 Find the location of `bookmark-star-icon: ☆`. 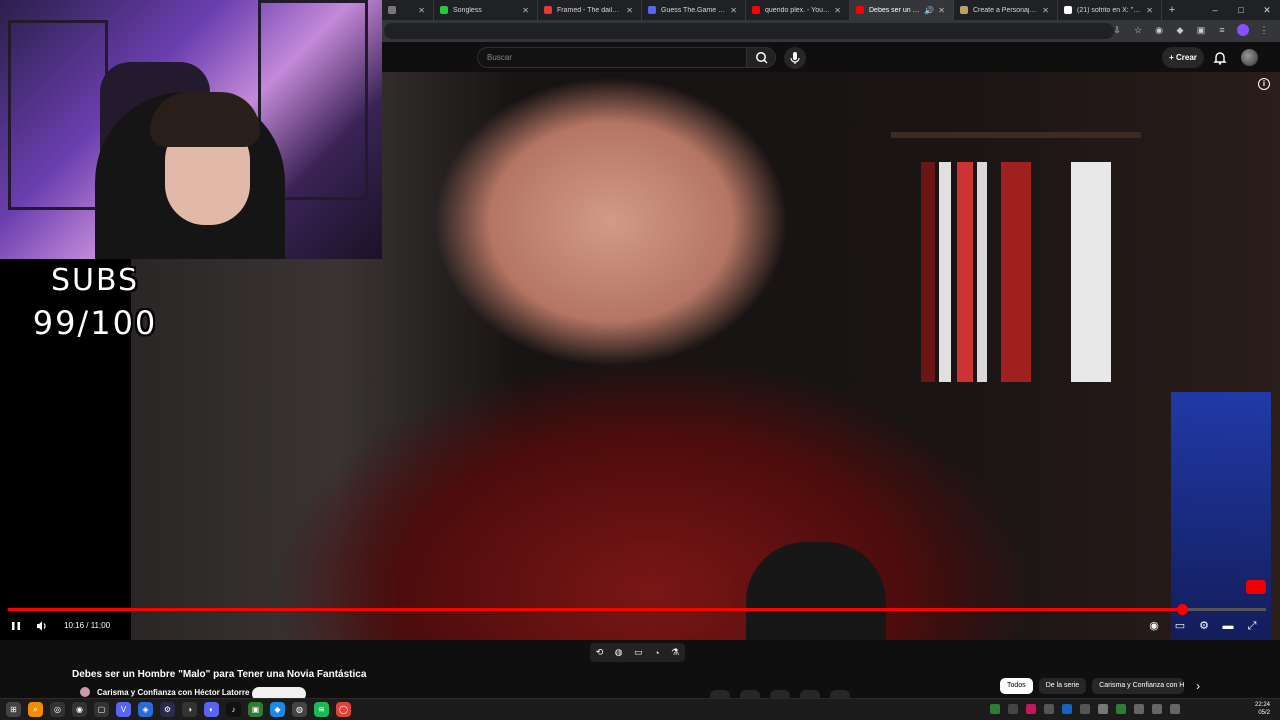

bookmark-star-icon: ☆ is located at coordinates (1138, 30).